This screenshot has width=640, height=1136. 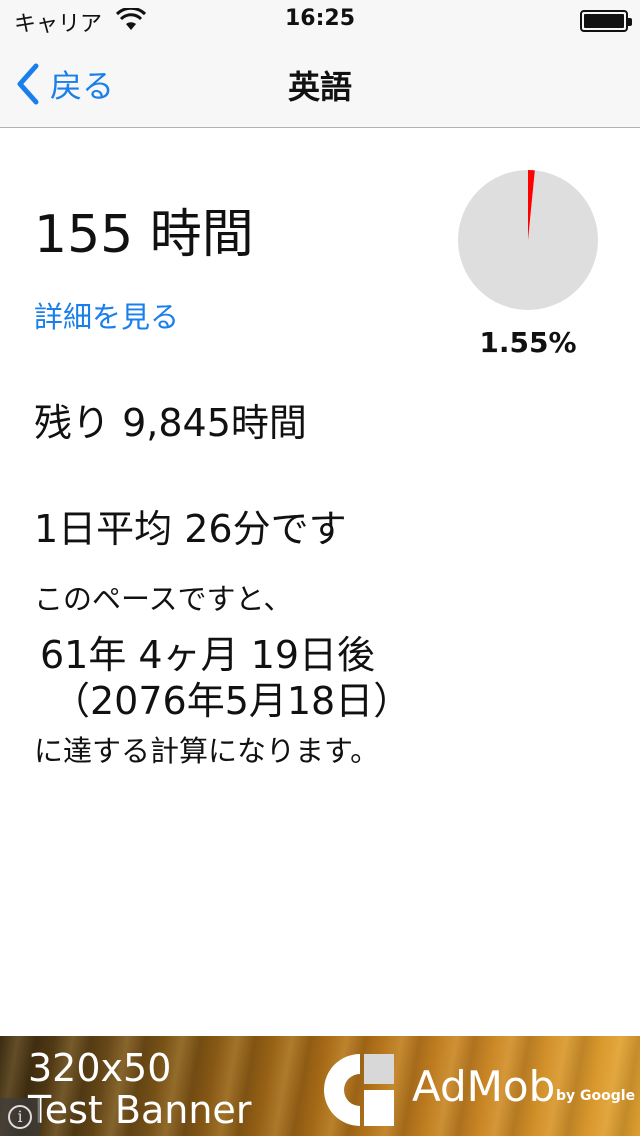 What do you see at coordinates (528, 240) in the screenshot?
I see `progress-pie-chart` at bounding box center [528, 240].